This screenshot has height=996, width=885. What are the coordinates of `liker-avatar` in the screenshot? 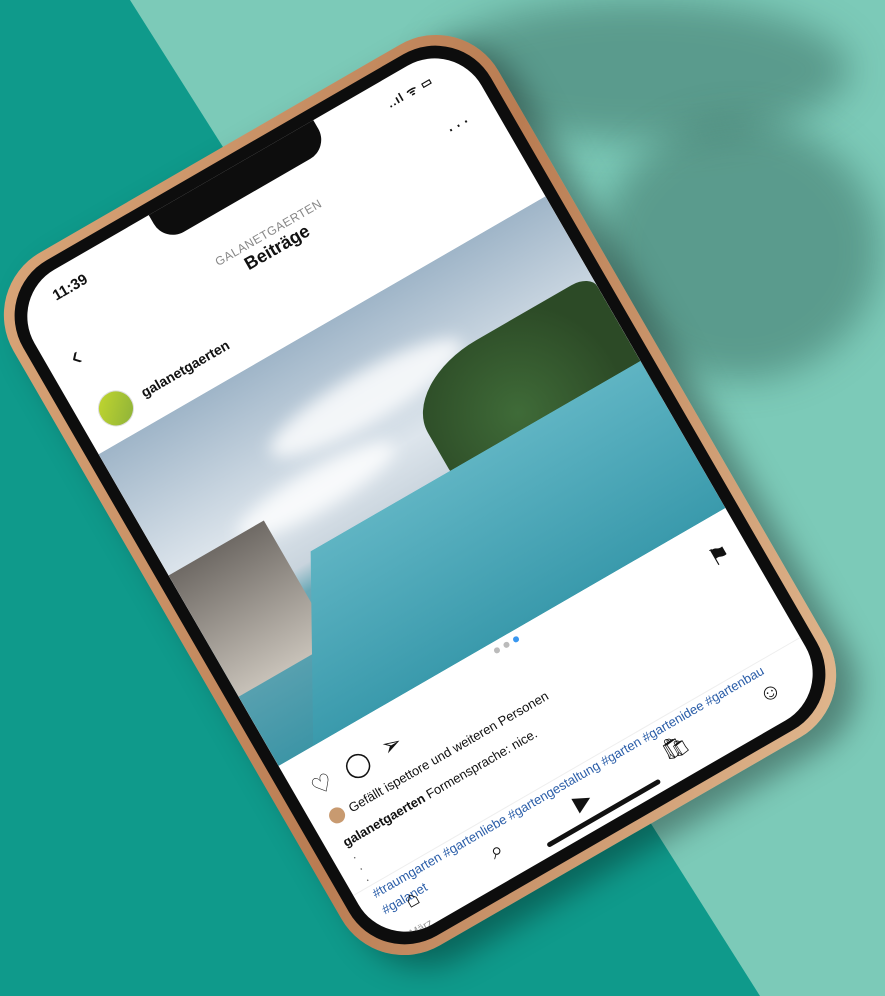 It's located at (337, 815).